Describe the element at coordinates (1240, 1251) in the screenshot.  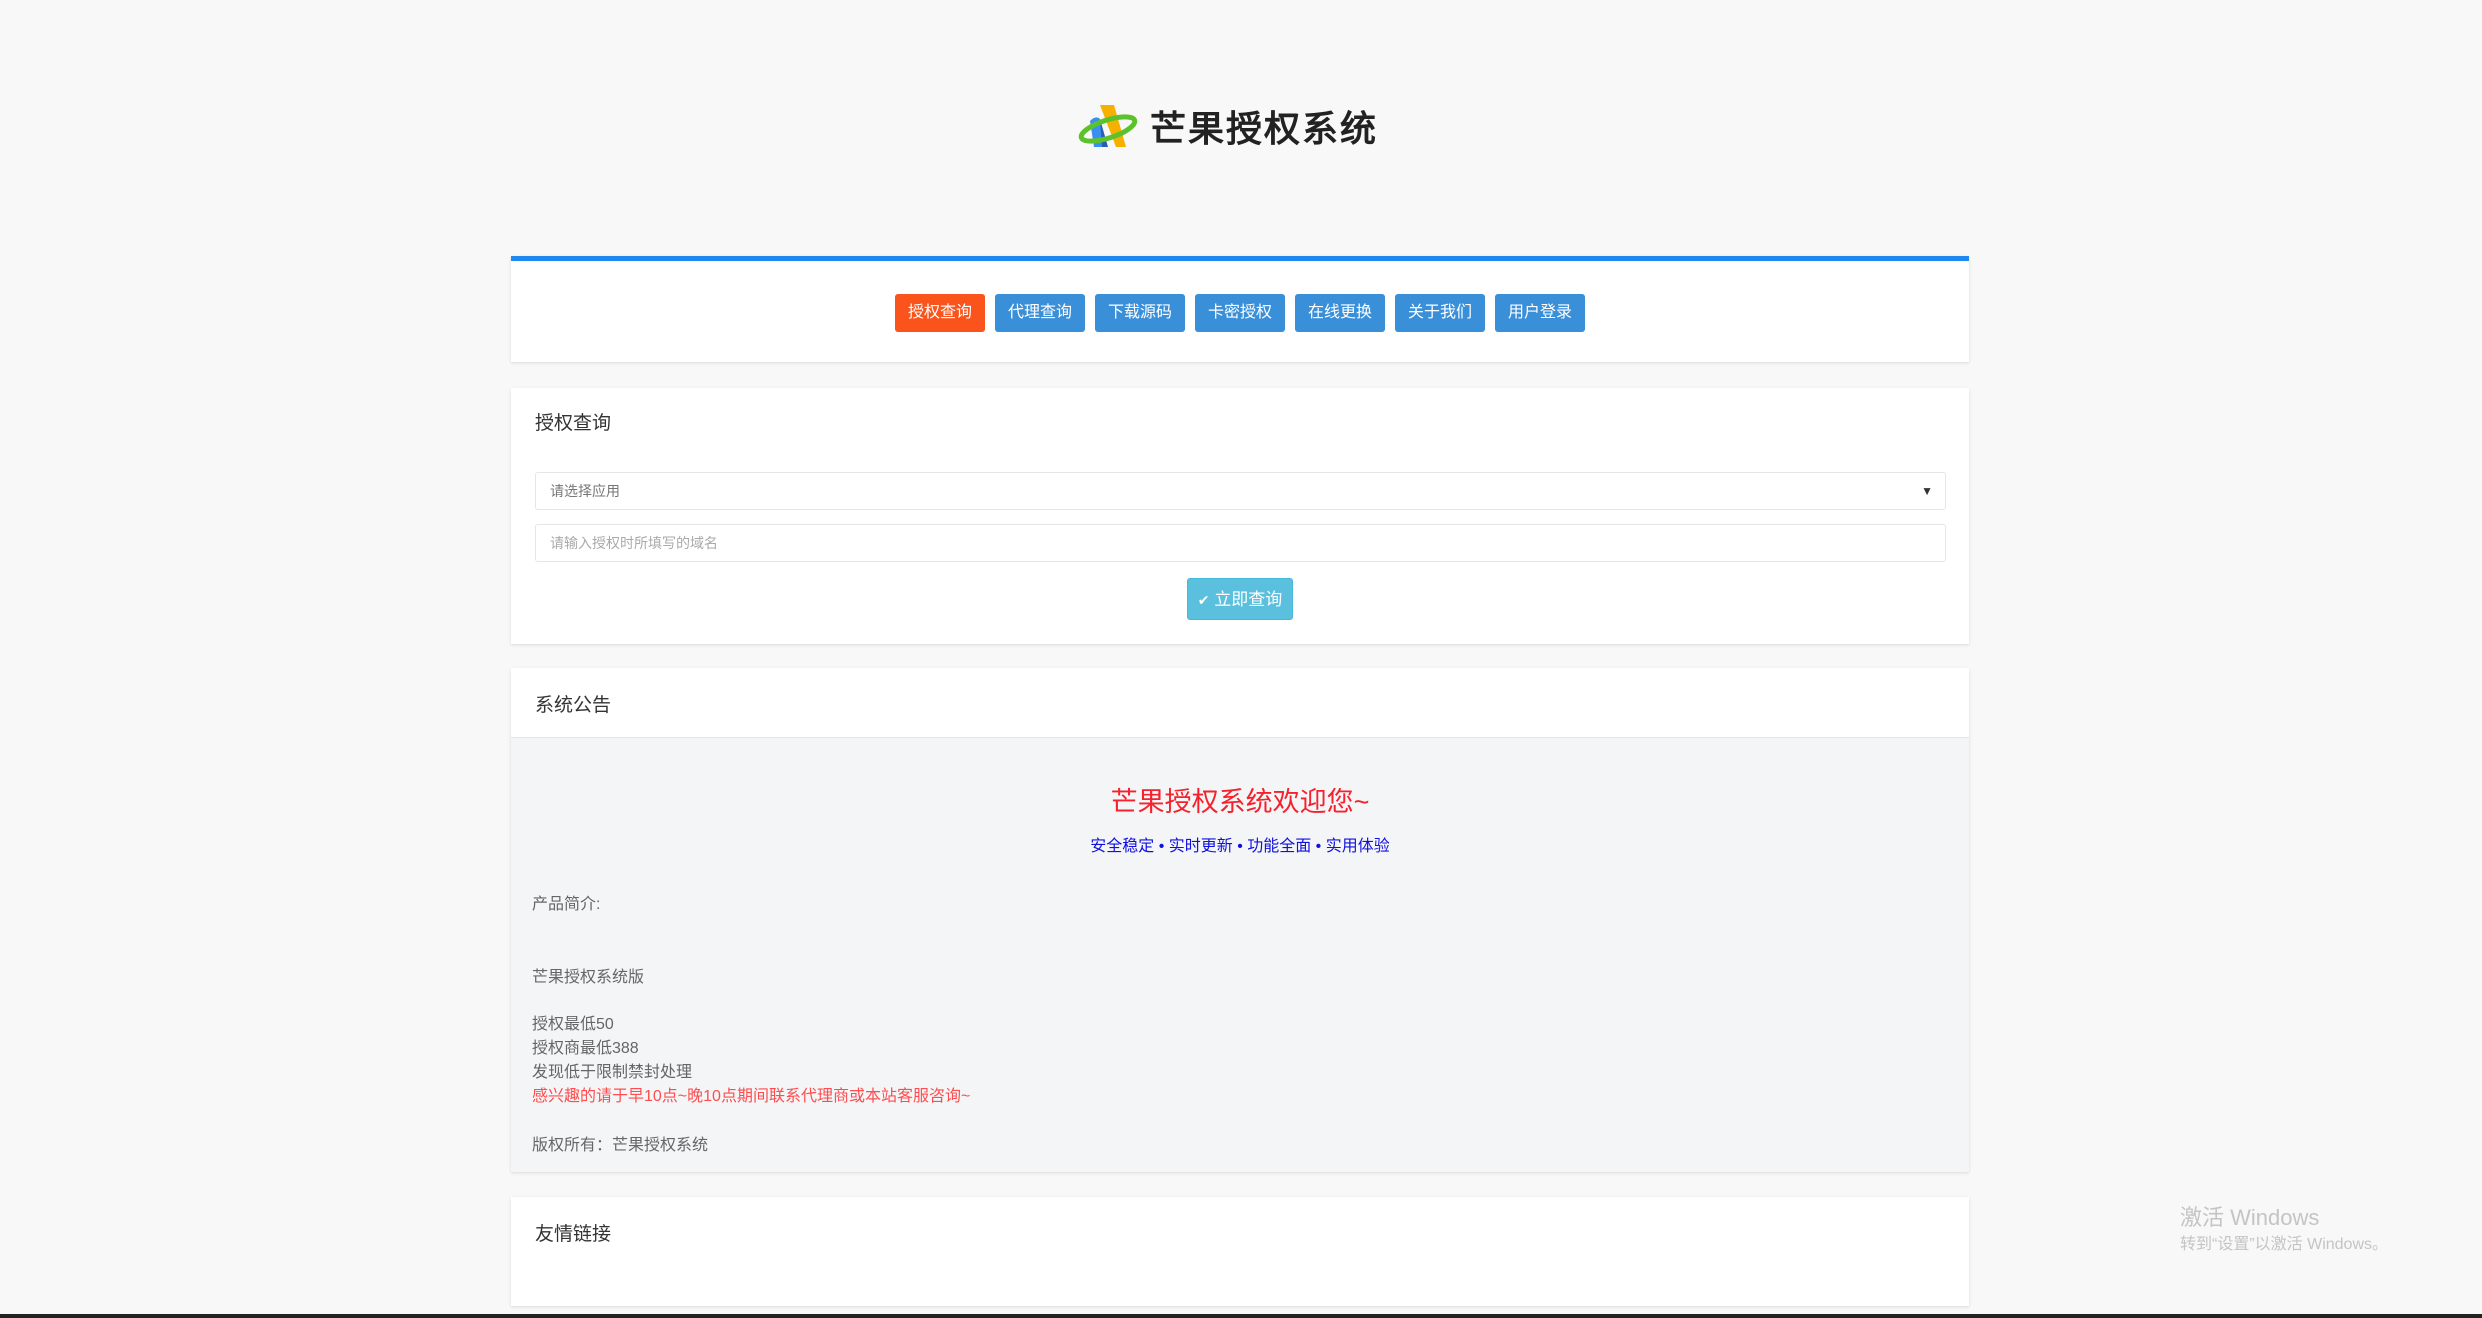
I see `friend-links-panel: 友情链接` at that location.